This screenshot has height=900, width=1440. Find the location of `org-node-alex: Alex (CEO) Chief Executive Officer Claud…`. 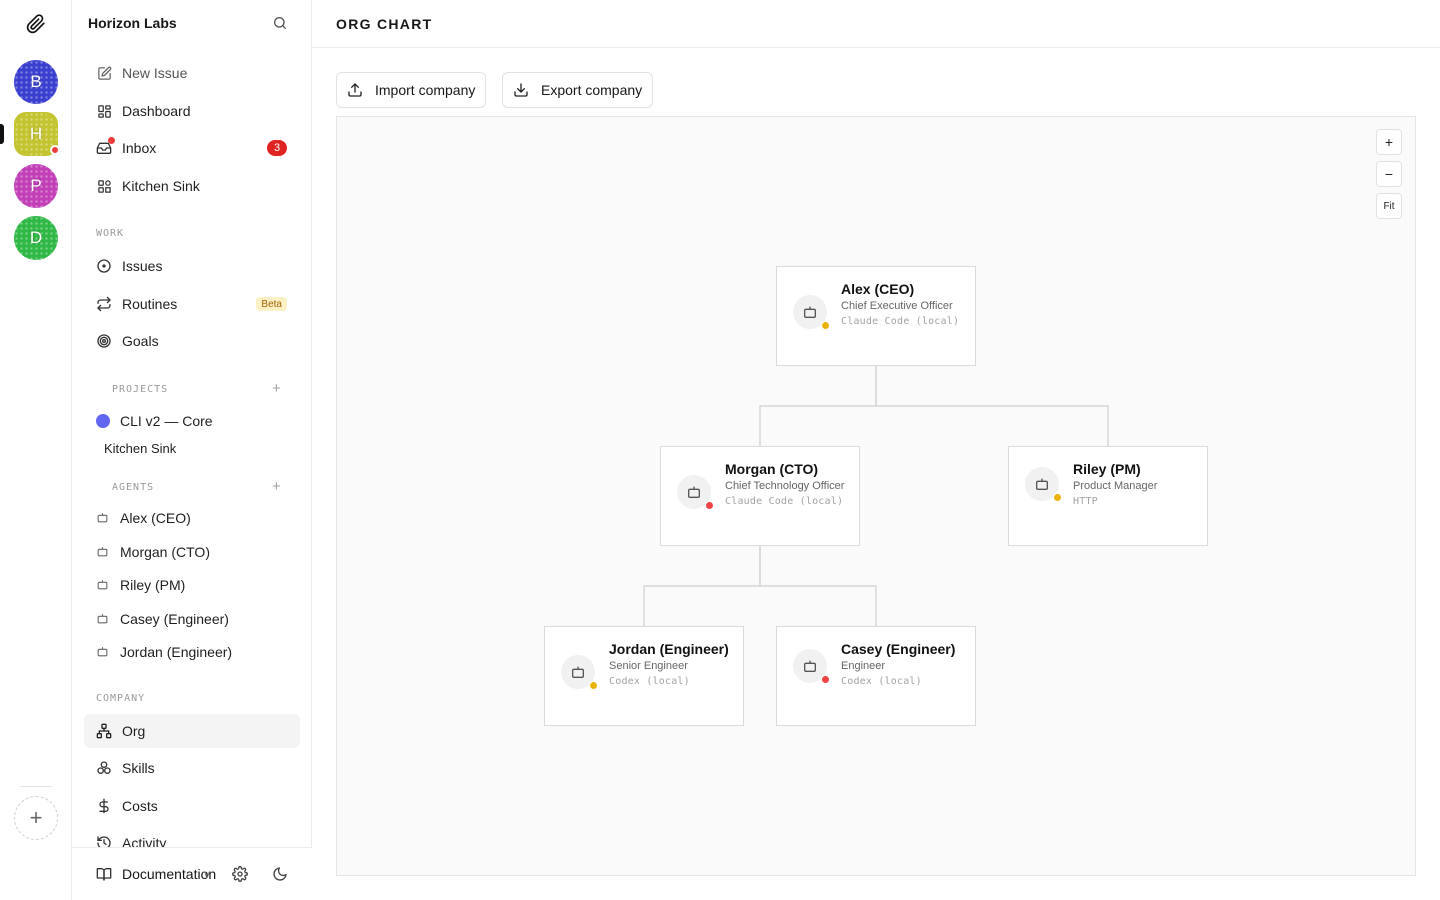

org-node-alex: Alex (CEO) Chief Executive Officer Claud… is located at coordinates (876, 316).